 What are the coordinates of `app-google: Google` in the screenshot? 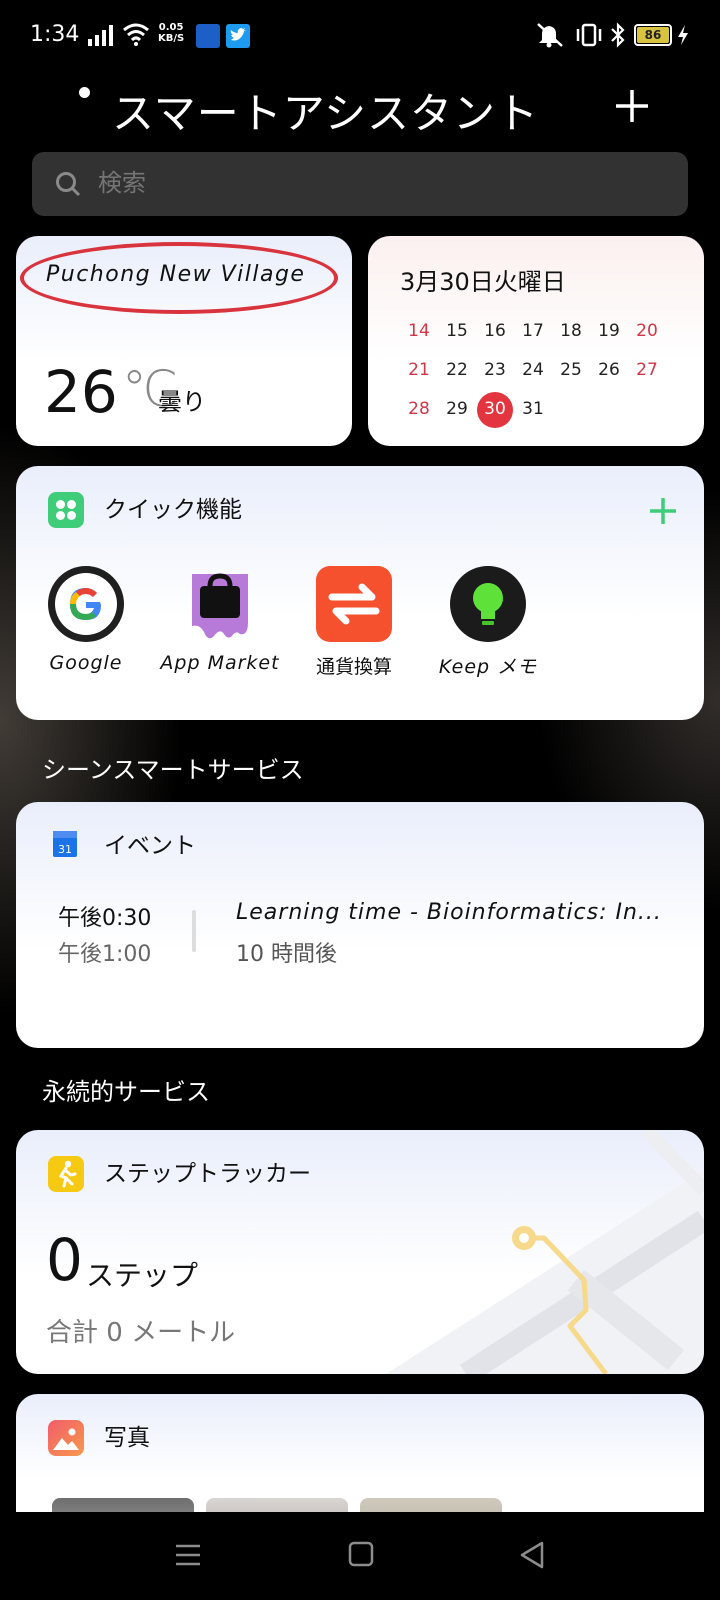 It's located at (86, 624).